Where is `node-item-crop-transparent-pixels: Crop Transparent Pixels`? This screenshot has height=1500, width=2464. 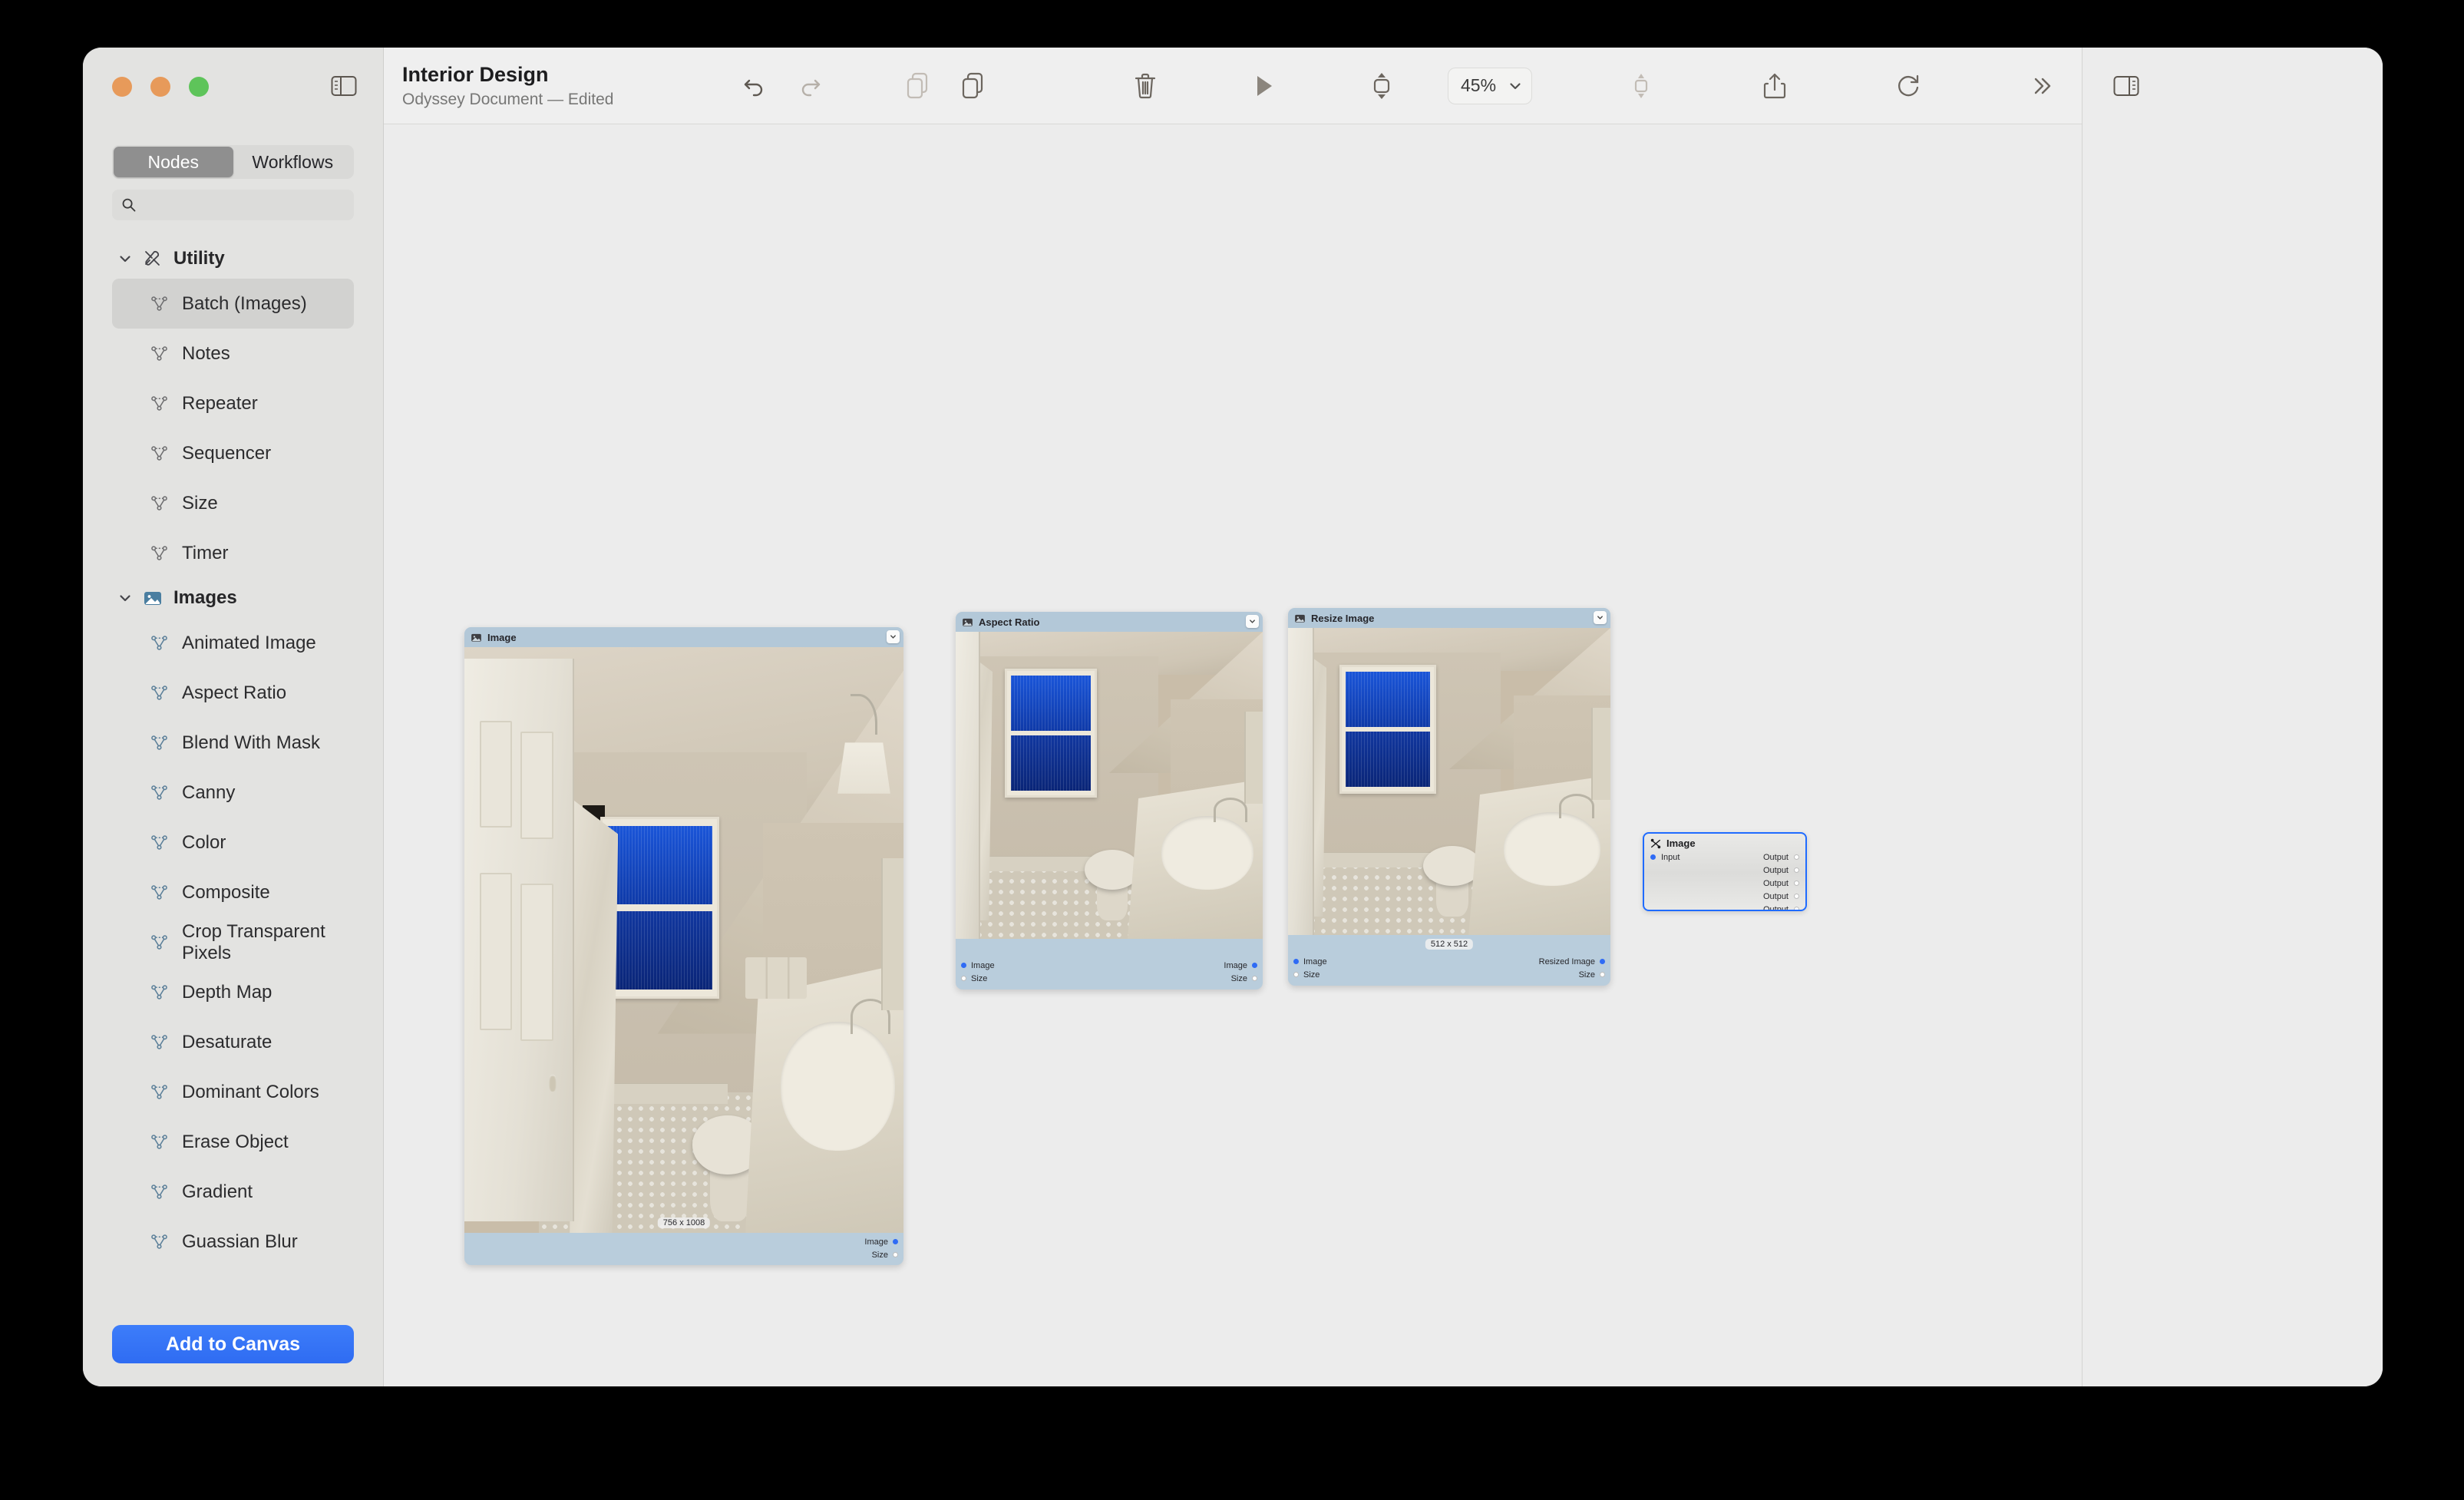
node-item-crop-transparent-pixels: Crop Transparent Pixels is located at coordinates (233, 942).